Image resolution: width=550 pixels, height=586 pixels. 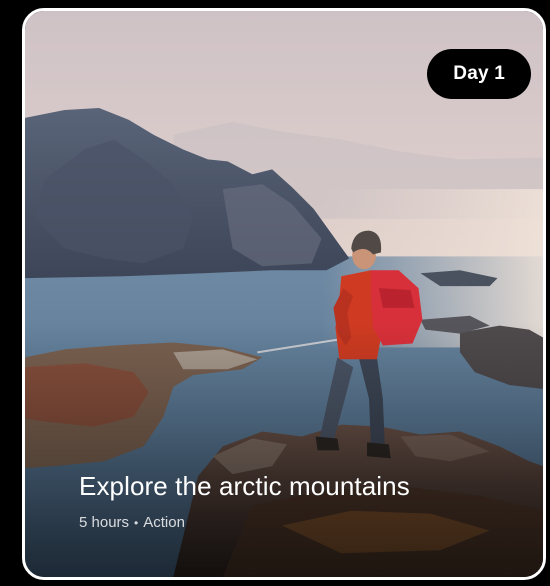 I want to click on day-badge: Day 1, so click(x=479, y=74).